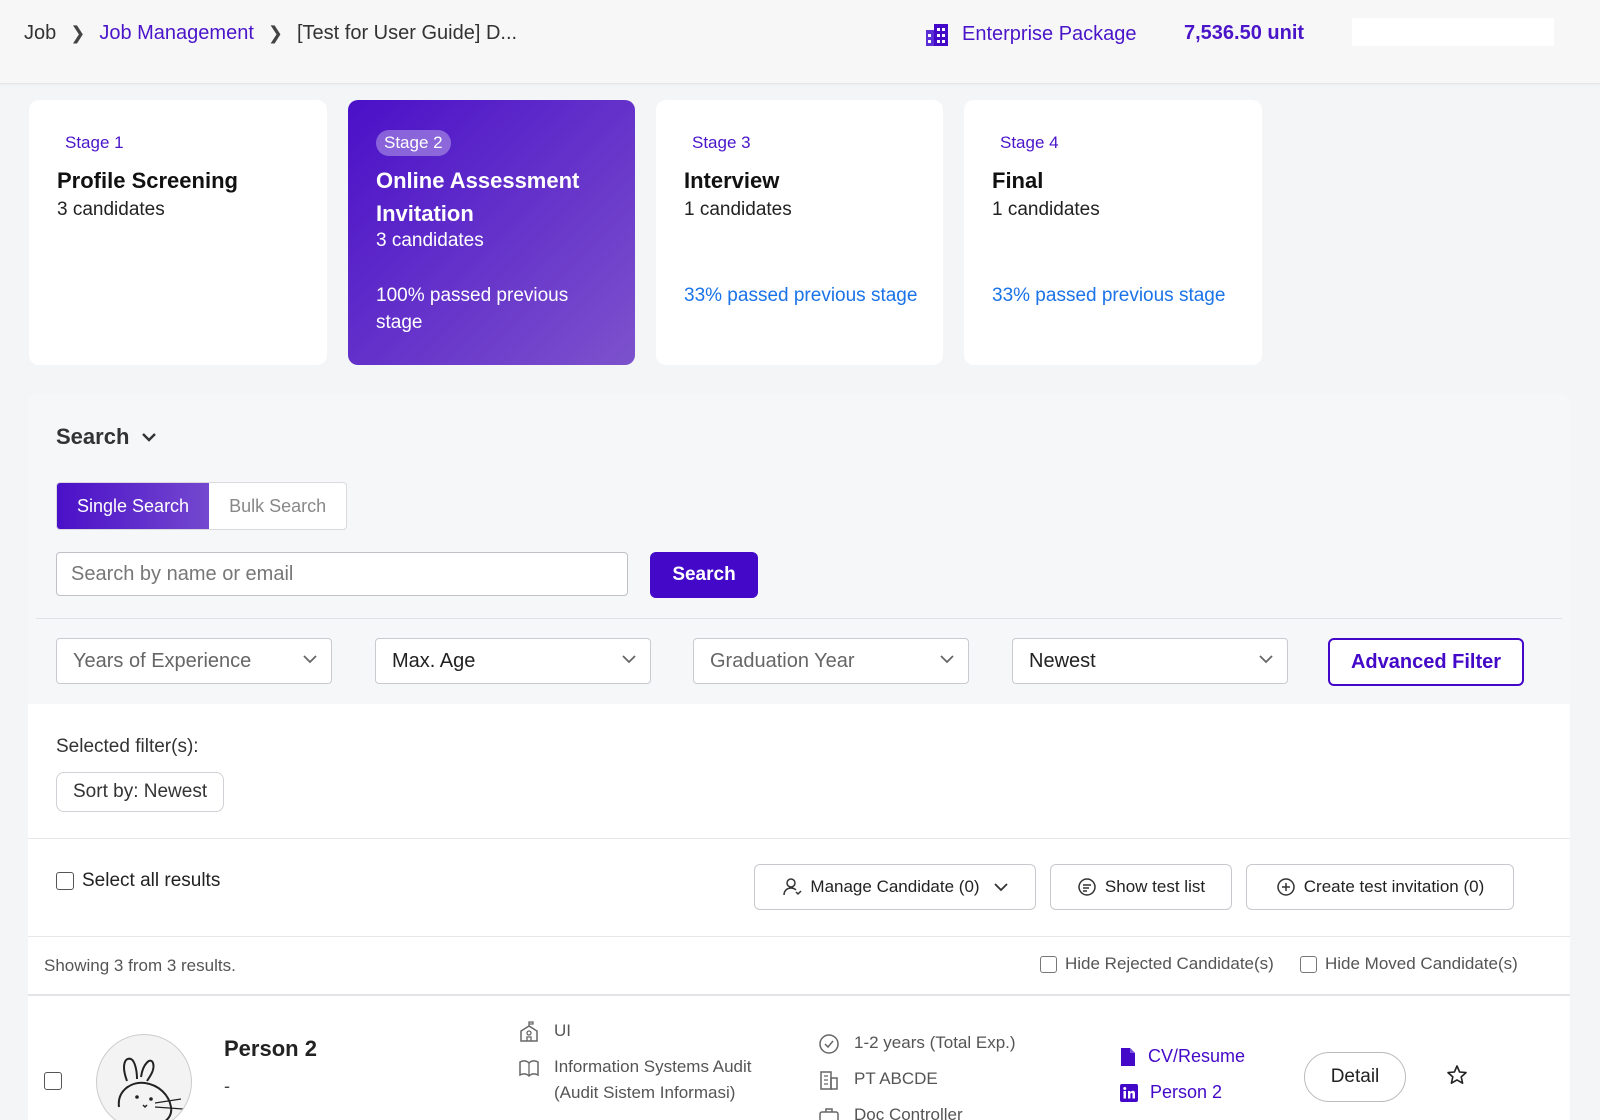  I want to click on candidate-name: Person 2, so click(270, 1048).